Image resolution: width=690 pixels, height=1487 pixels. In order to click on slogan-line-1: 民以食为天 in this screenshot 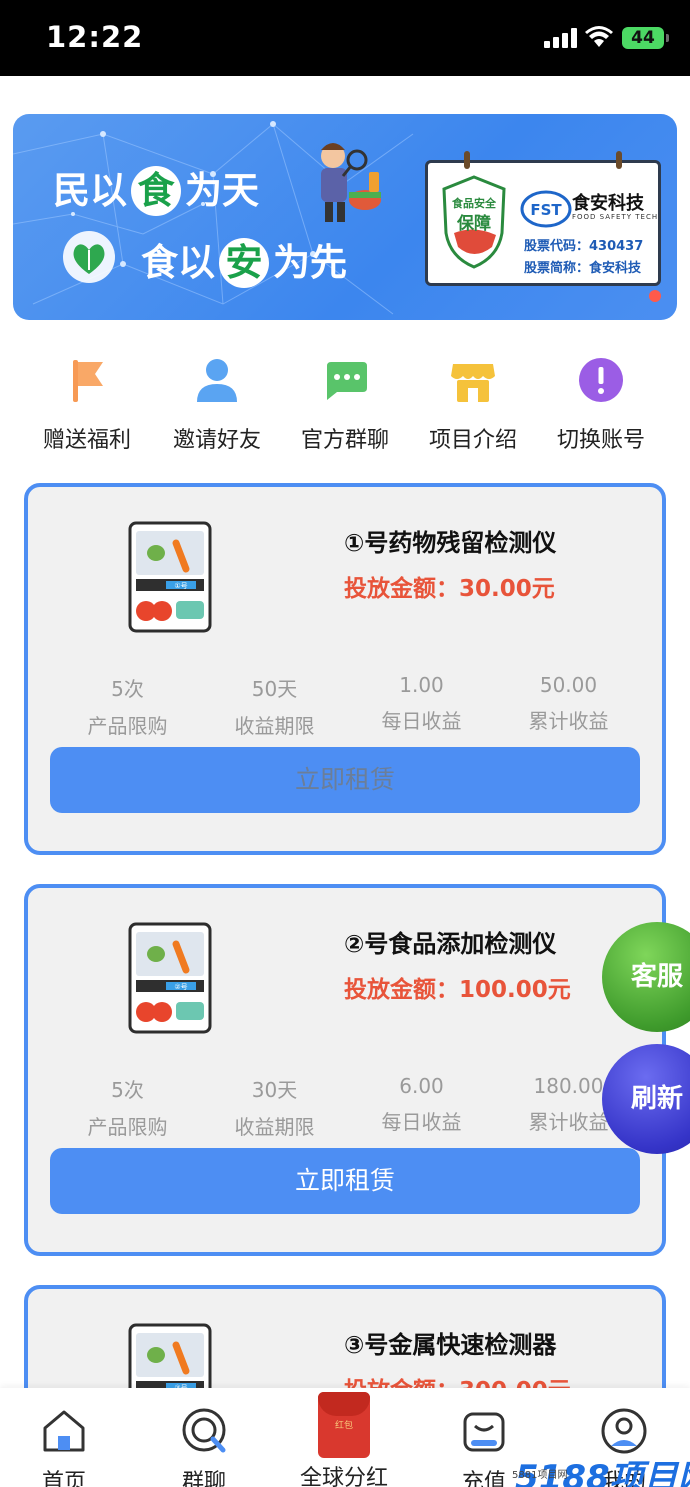, I will do `click(156, 188)`.